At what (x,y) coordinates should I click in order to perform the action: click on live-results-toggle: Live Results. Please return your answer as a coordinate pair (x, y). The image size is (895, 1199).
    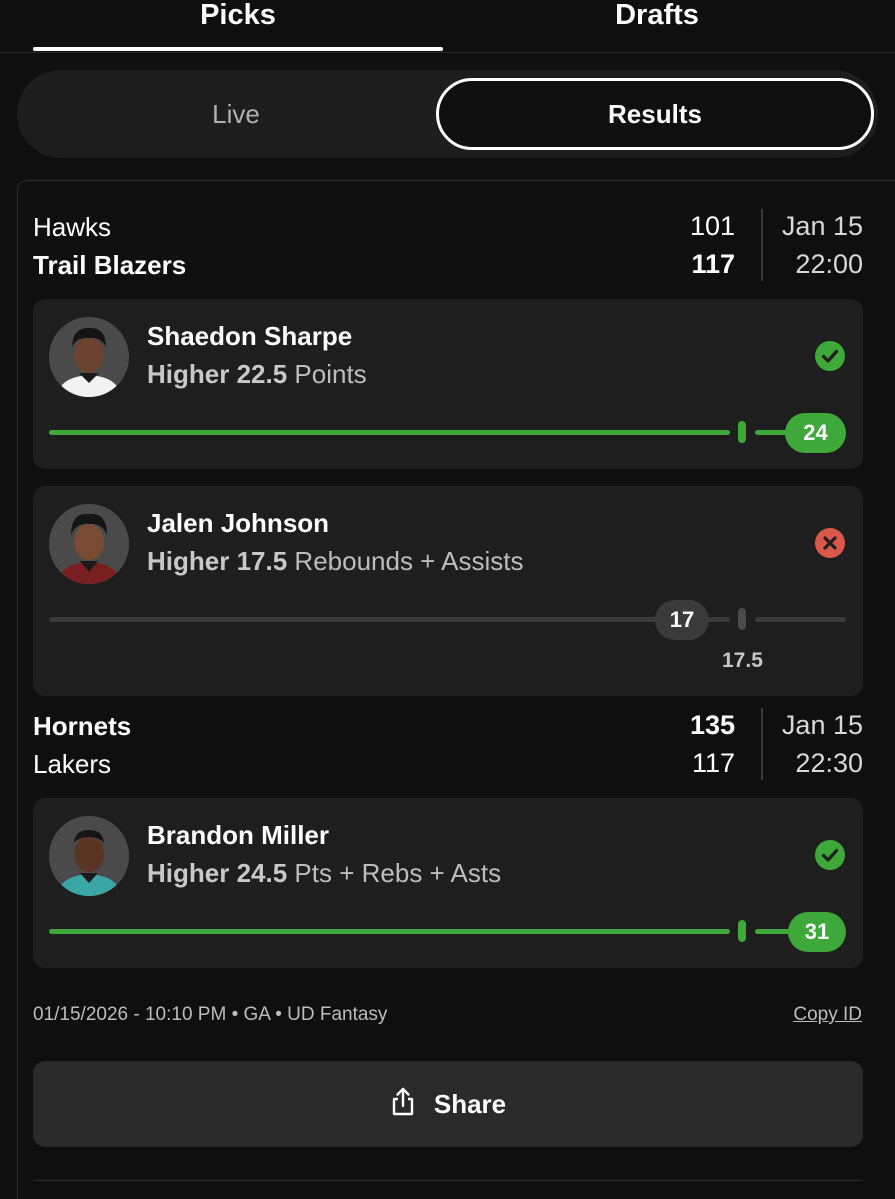
    Looking at the image, I should click on (447, 114).